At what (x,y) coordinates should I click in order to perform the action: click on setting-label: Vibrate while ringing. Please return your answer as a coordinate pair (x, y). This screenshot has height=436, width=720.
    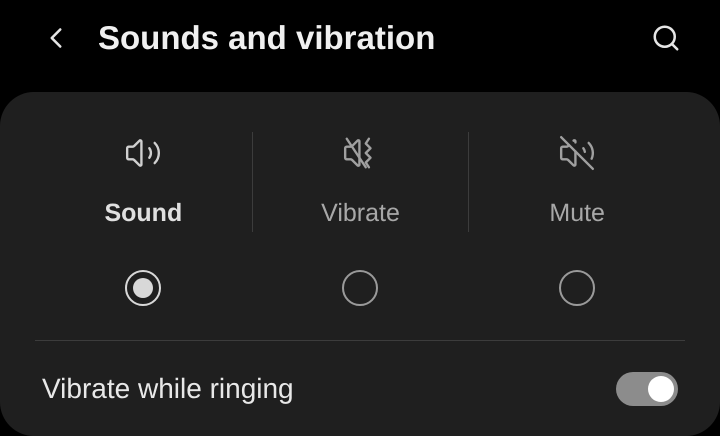
    Looking at the image, I should click on (168, 389).